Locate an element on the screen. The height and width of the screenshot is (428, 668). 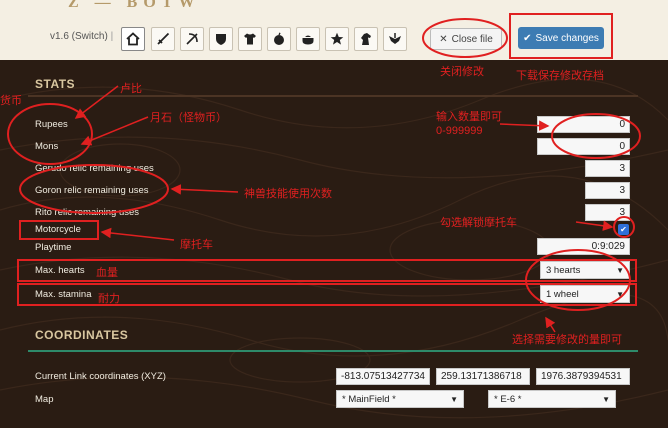
version-label: v1.6 (Switch) | is located at coordinates (82, 36).